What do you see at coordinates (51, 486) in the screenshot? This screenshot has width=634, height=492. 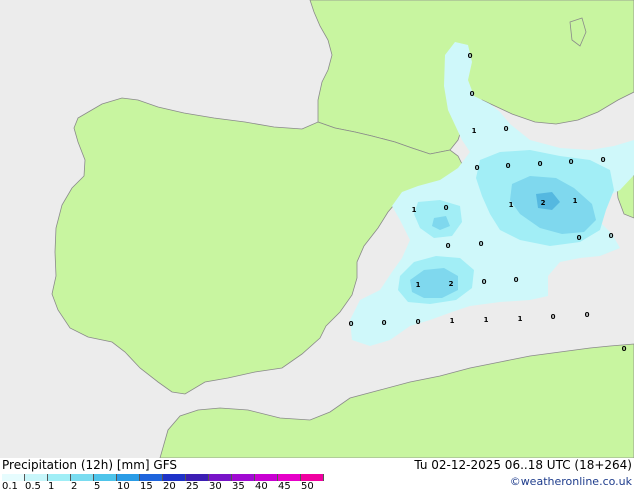 I see `scale-label: 1` at bounding box center [51, 486].